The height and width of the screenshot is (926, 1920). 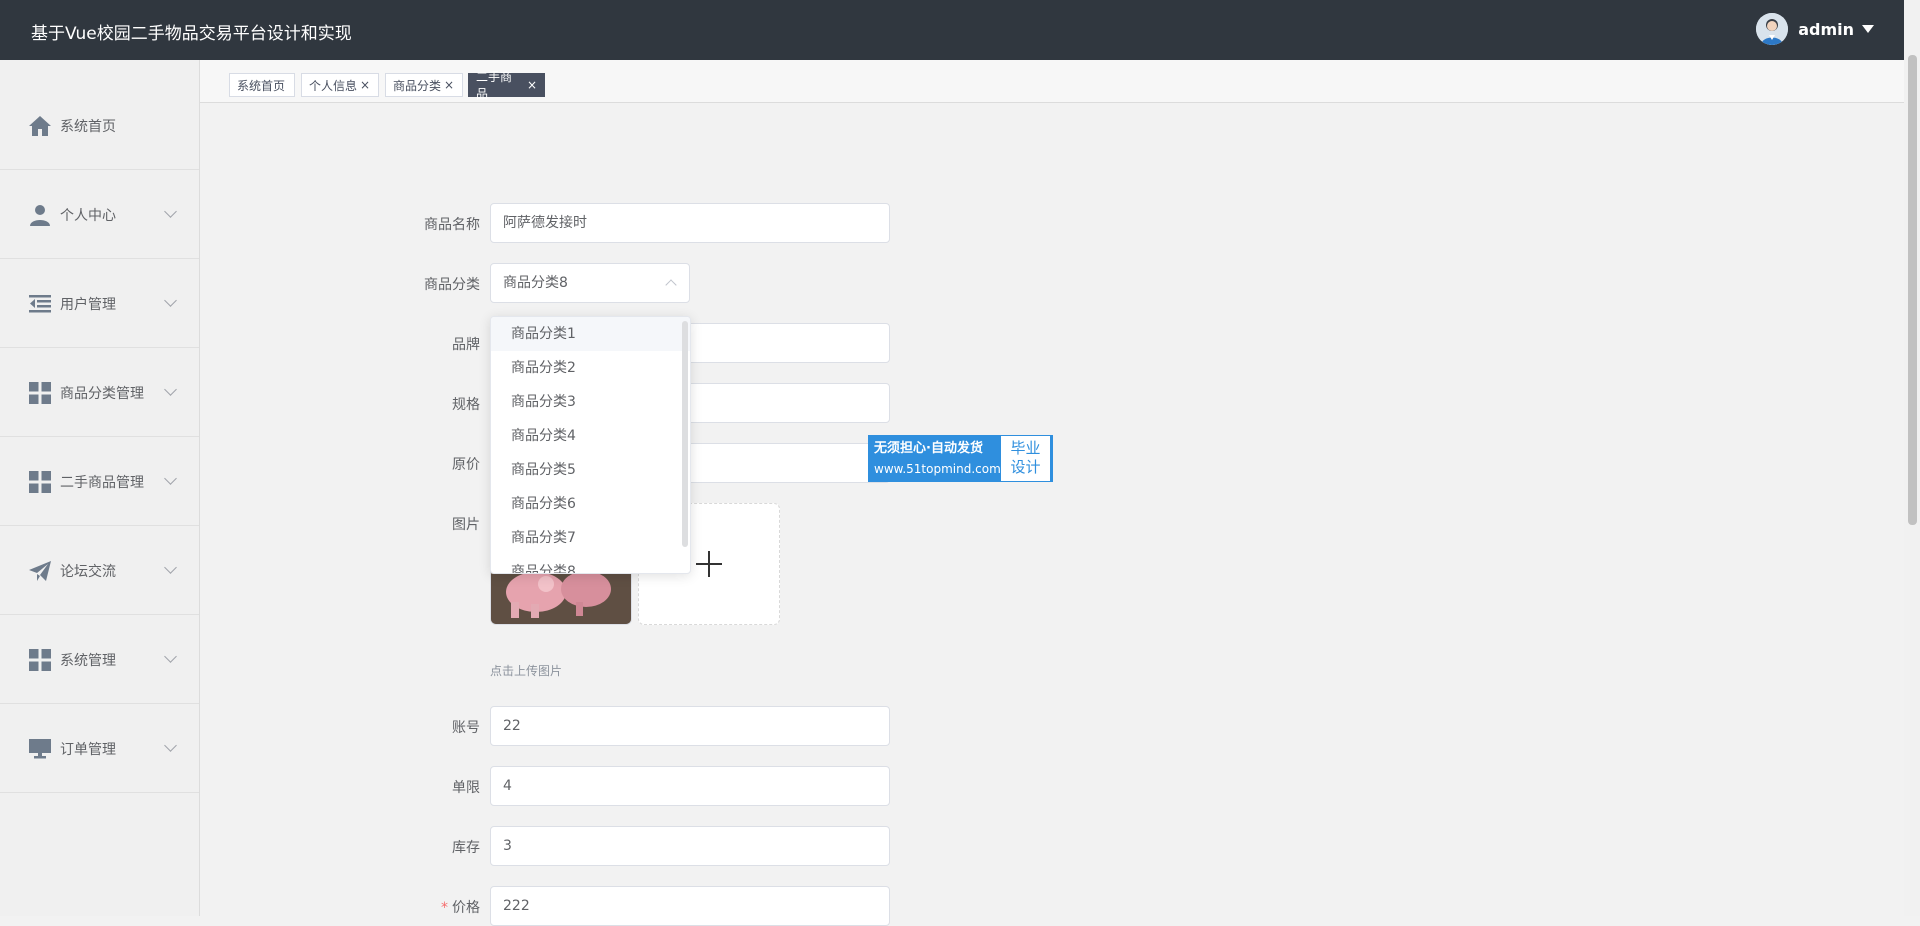 I want to click on tab-label: 二手商品, so click(x=494, y=85).